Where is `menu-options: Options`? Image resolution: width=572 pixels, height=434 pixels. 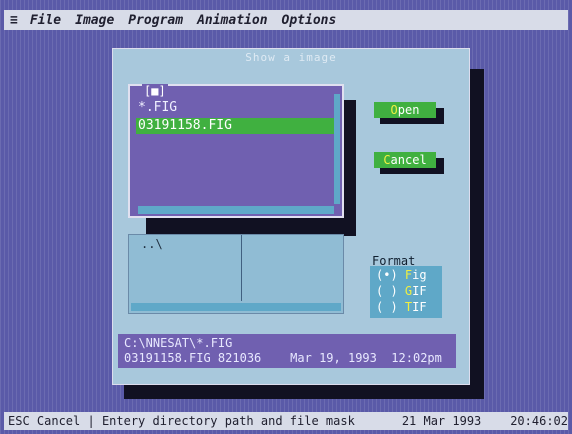
menu-options: Options is located at coordinates (309, 20).